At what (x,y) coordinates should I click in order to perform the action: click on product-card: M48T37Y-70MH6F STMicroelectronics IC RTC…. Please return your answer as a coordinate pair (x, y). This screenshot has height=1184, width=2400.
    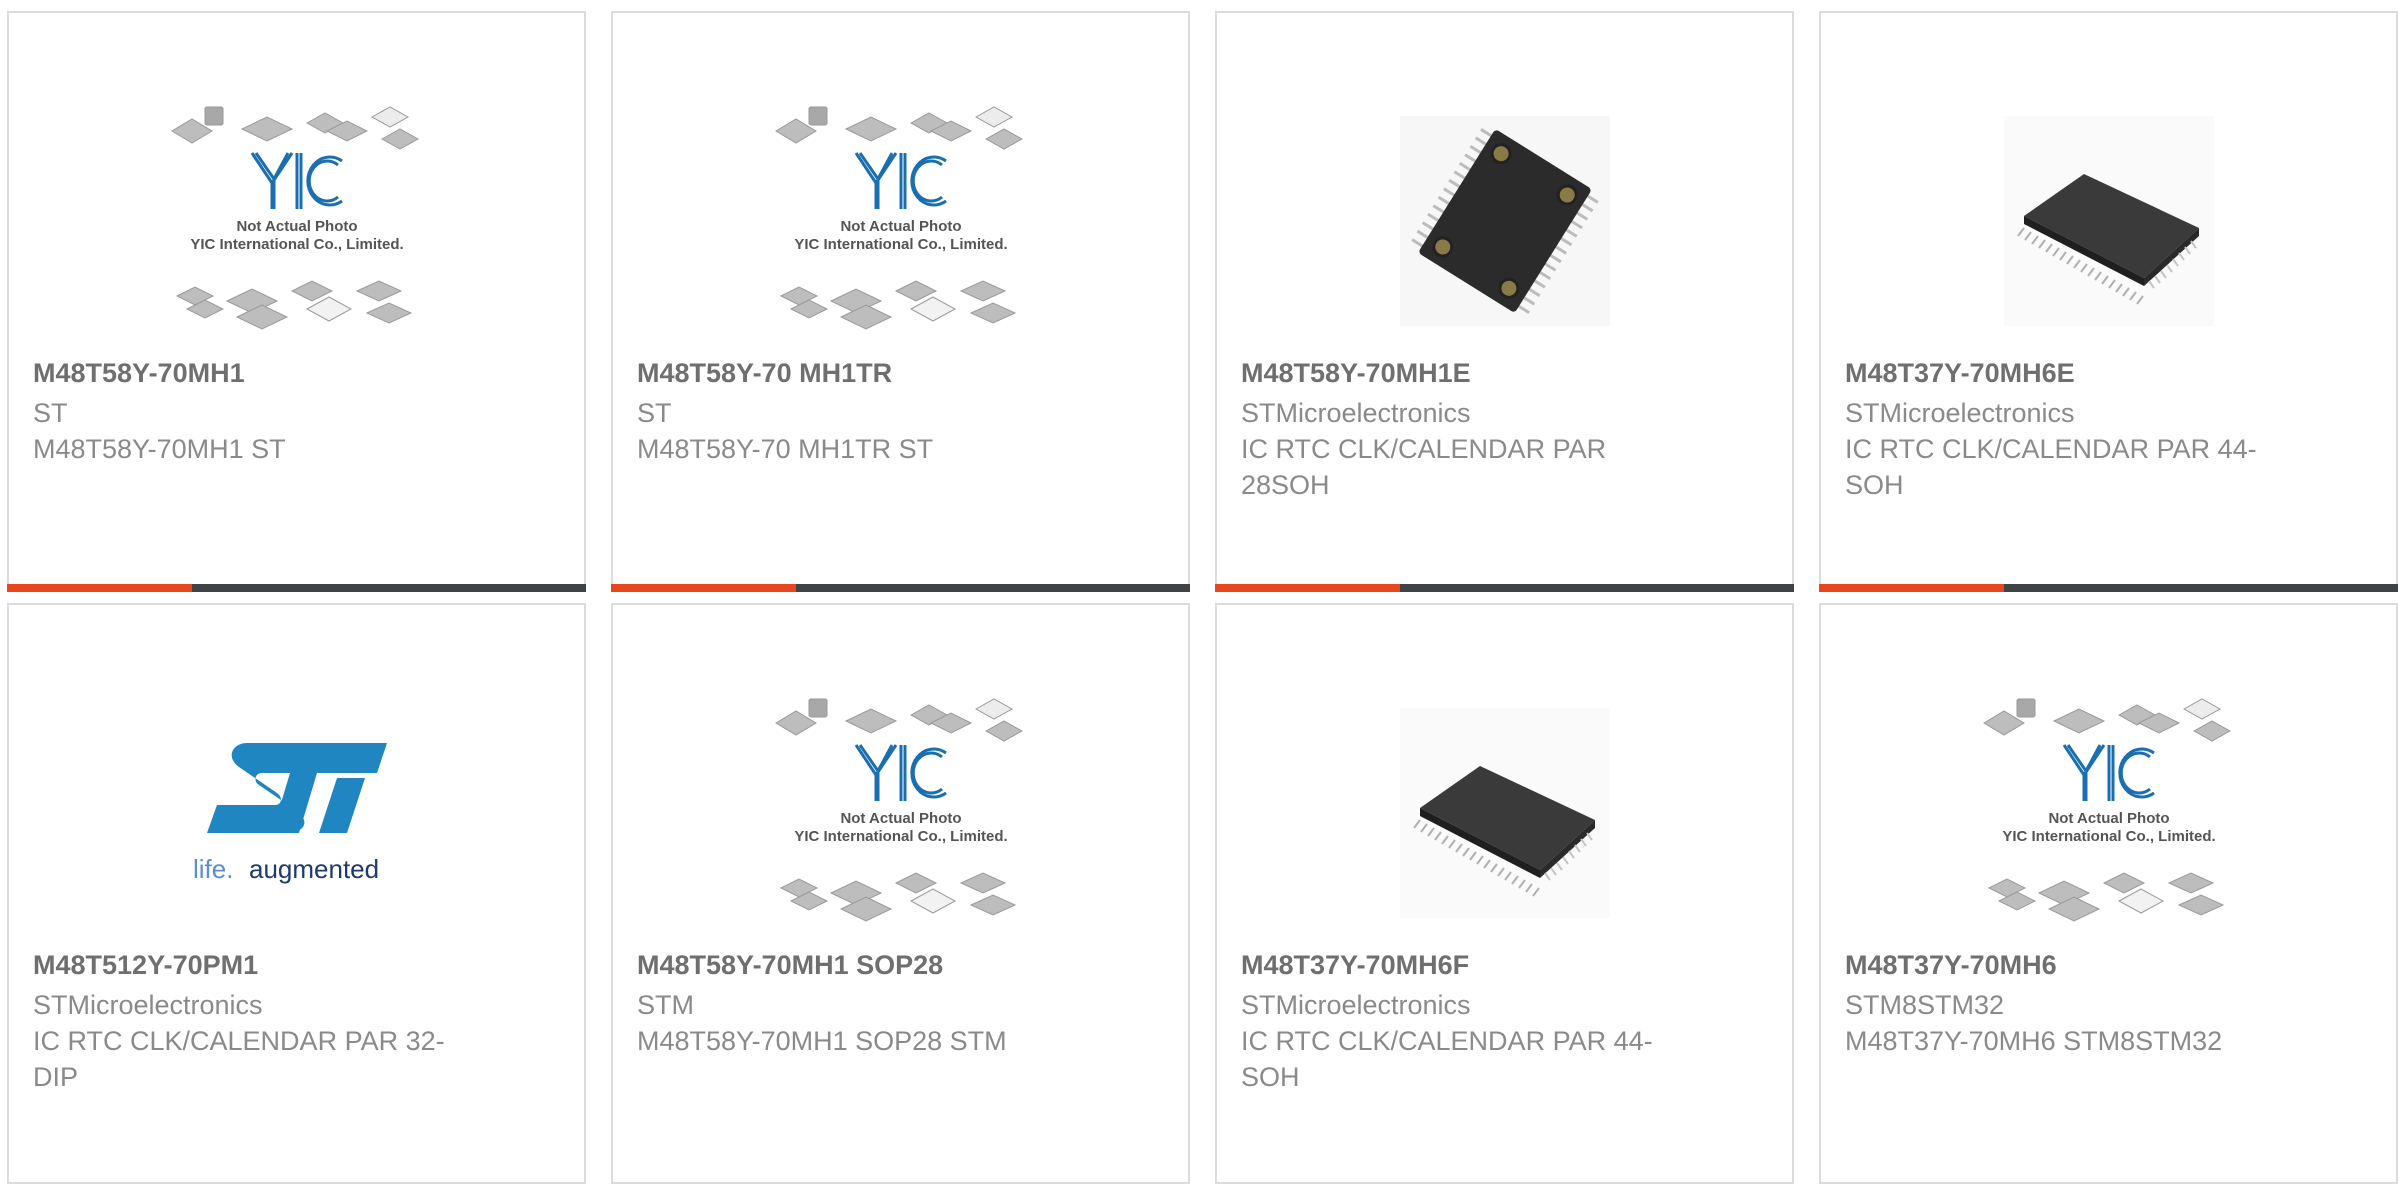
    Looking at the image, I should click on (1504, 893).